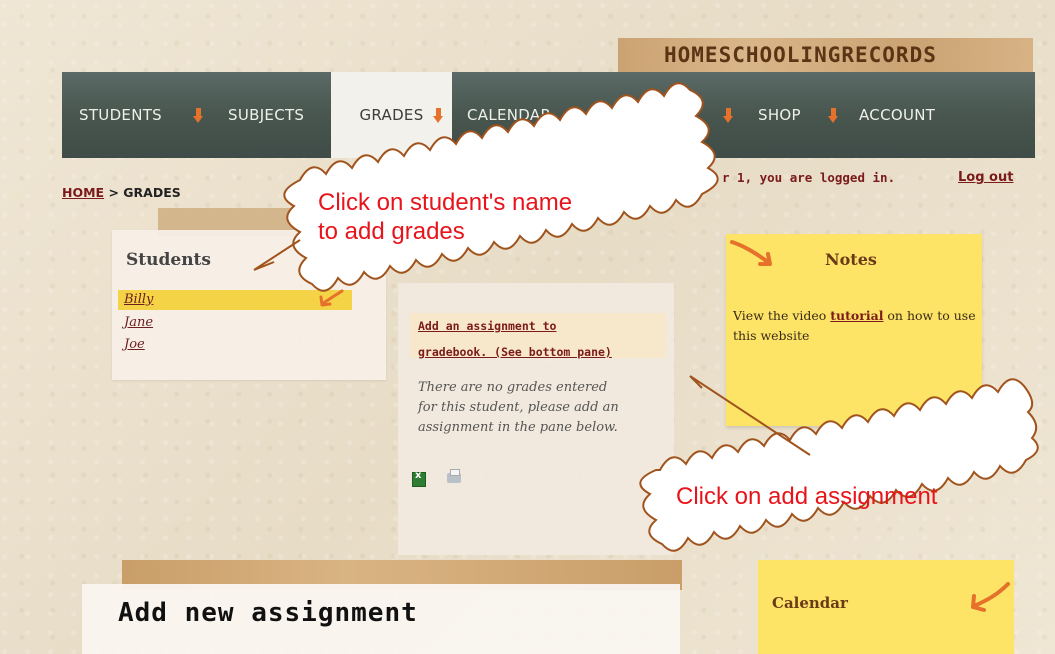 Image resolution: width=1055 pixels, height=654 pixels. What do you see at coordinates (445, 202) in the screenshot?
I see `top-callout-line1: Click on student's name` at bounding box center [445, 202].